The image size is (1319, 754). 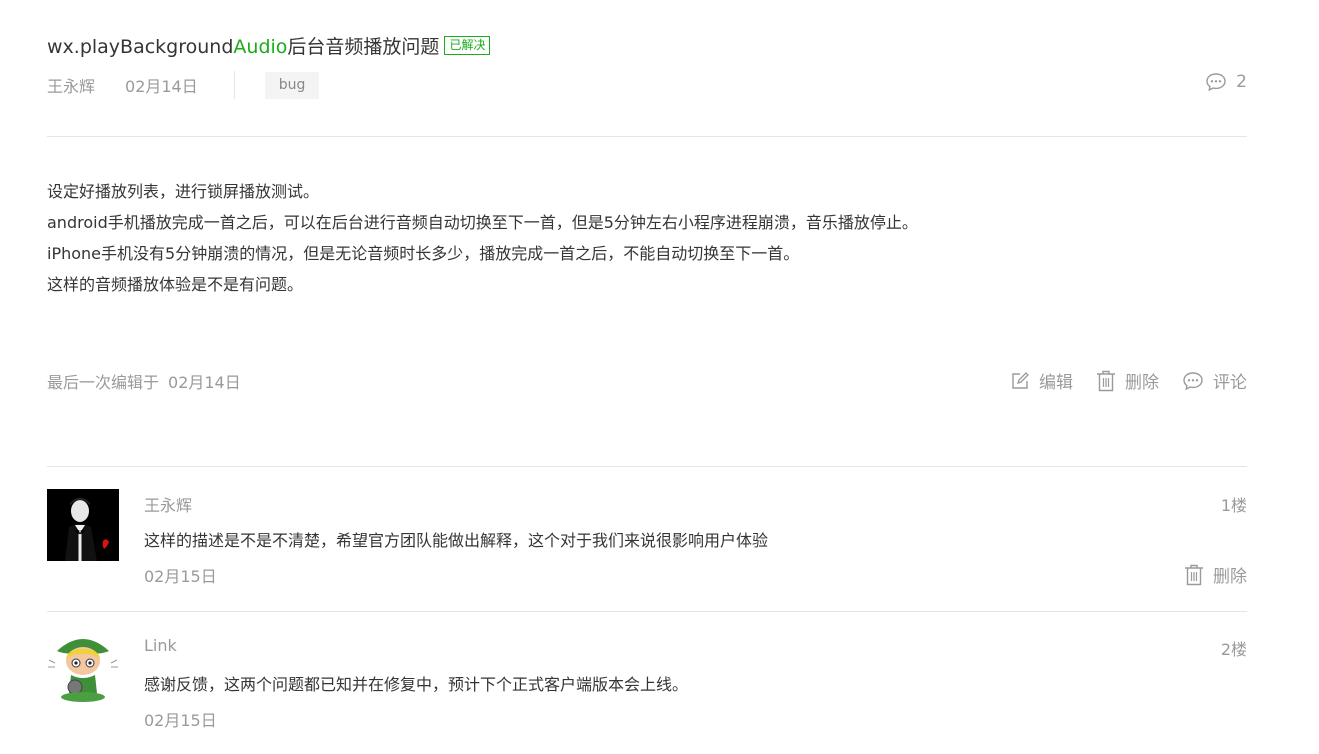 I want to click on delete-label: 删除, so click(x=1142, y=383).